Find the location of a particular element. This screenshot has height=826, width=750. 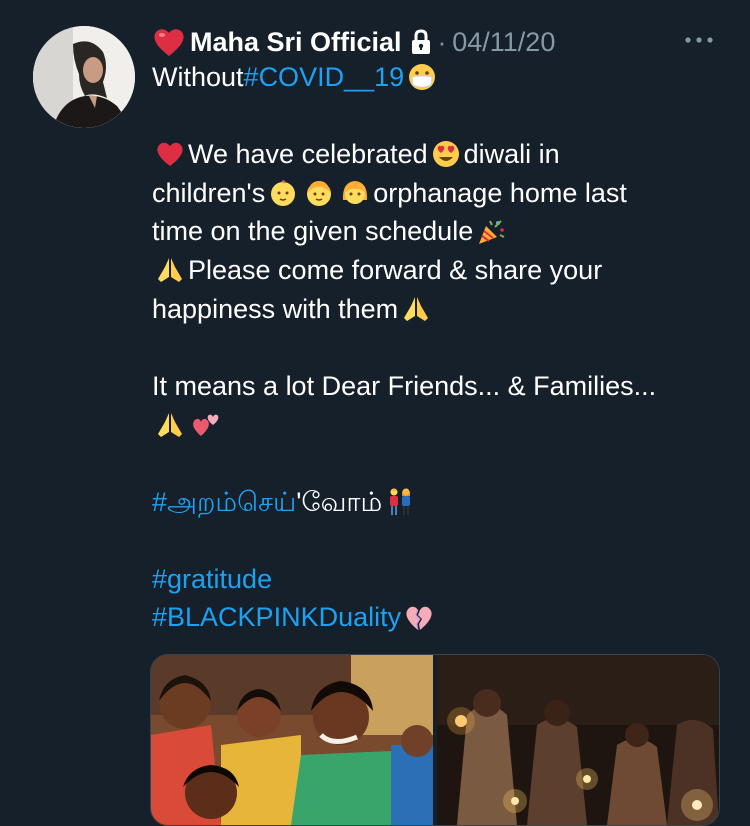

party-popper-emoji-icon is located at coordinates (492, 231).